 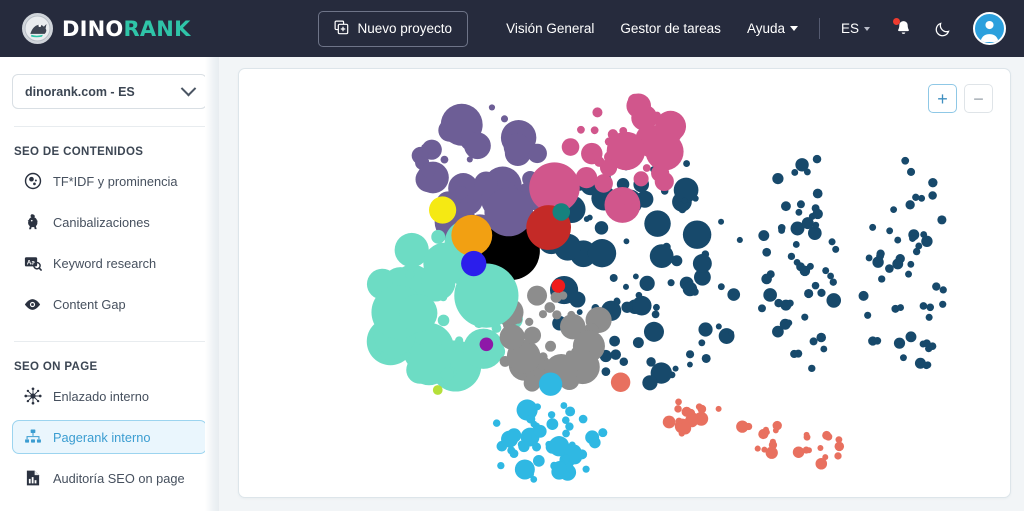 I want to click on bubble-blue-node, so click(x=474, y=263).